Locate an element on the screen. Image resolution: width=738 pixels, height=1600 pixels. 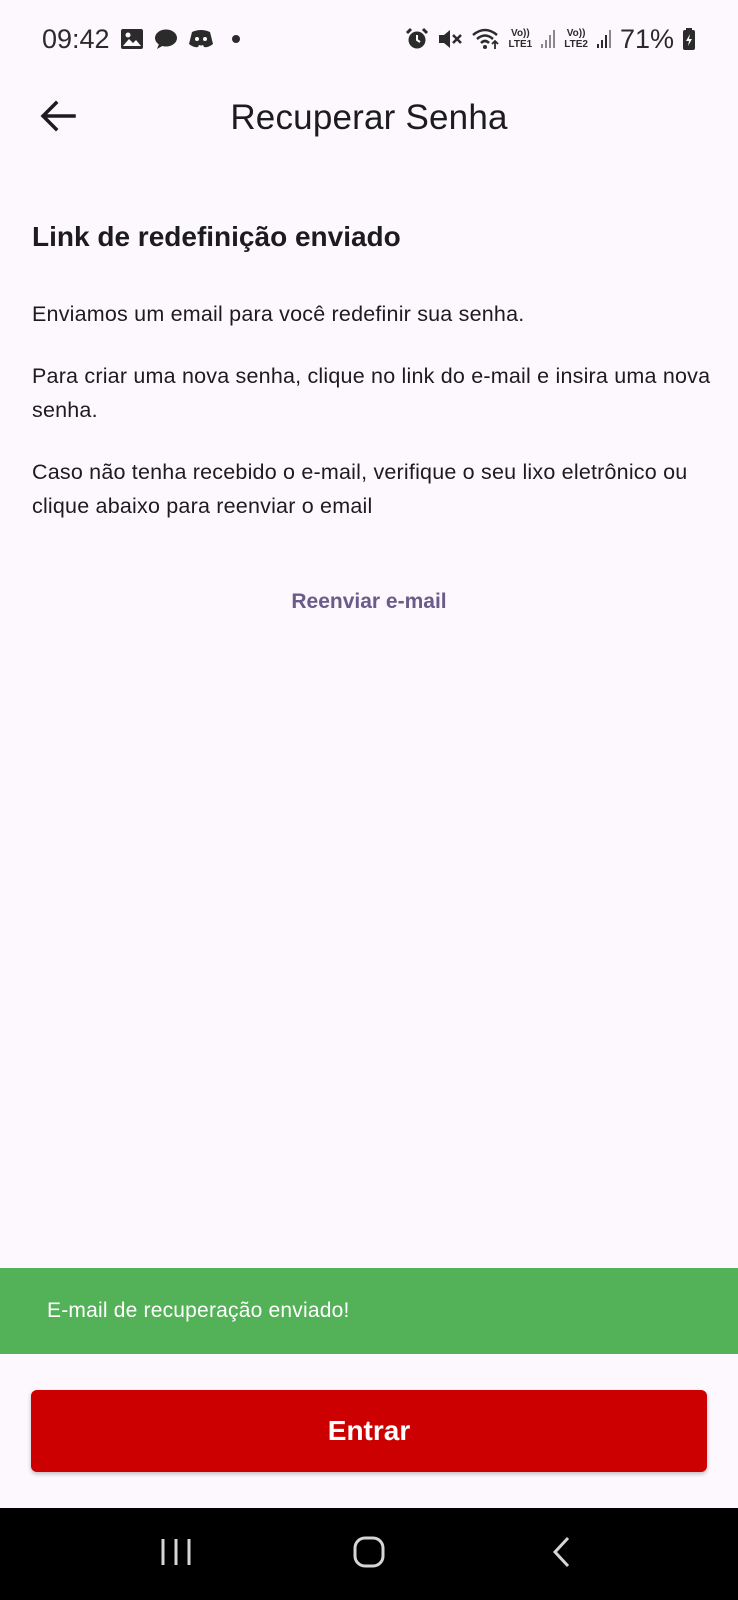
back-button is located at coordinates (58, 118).